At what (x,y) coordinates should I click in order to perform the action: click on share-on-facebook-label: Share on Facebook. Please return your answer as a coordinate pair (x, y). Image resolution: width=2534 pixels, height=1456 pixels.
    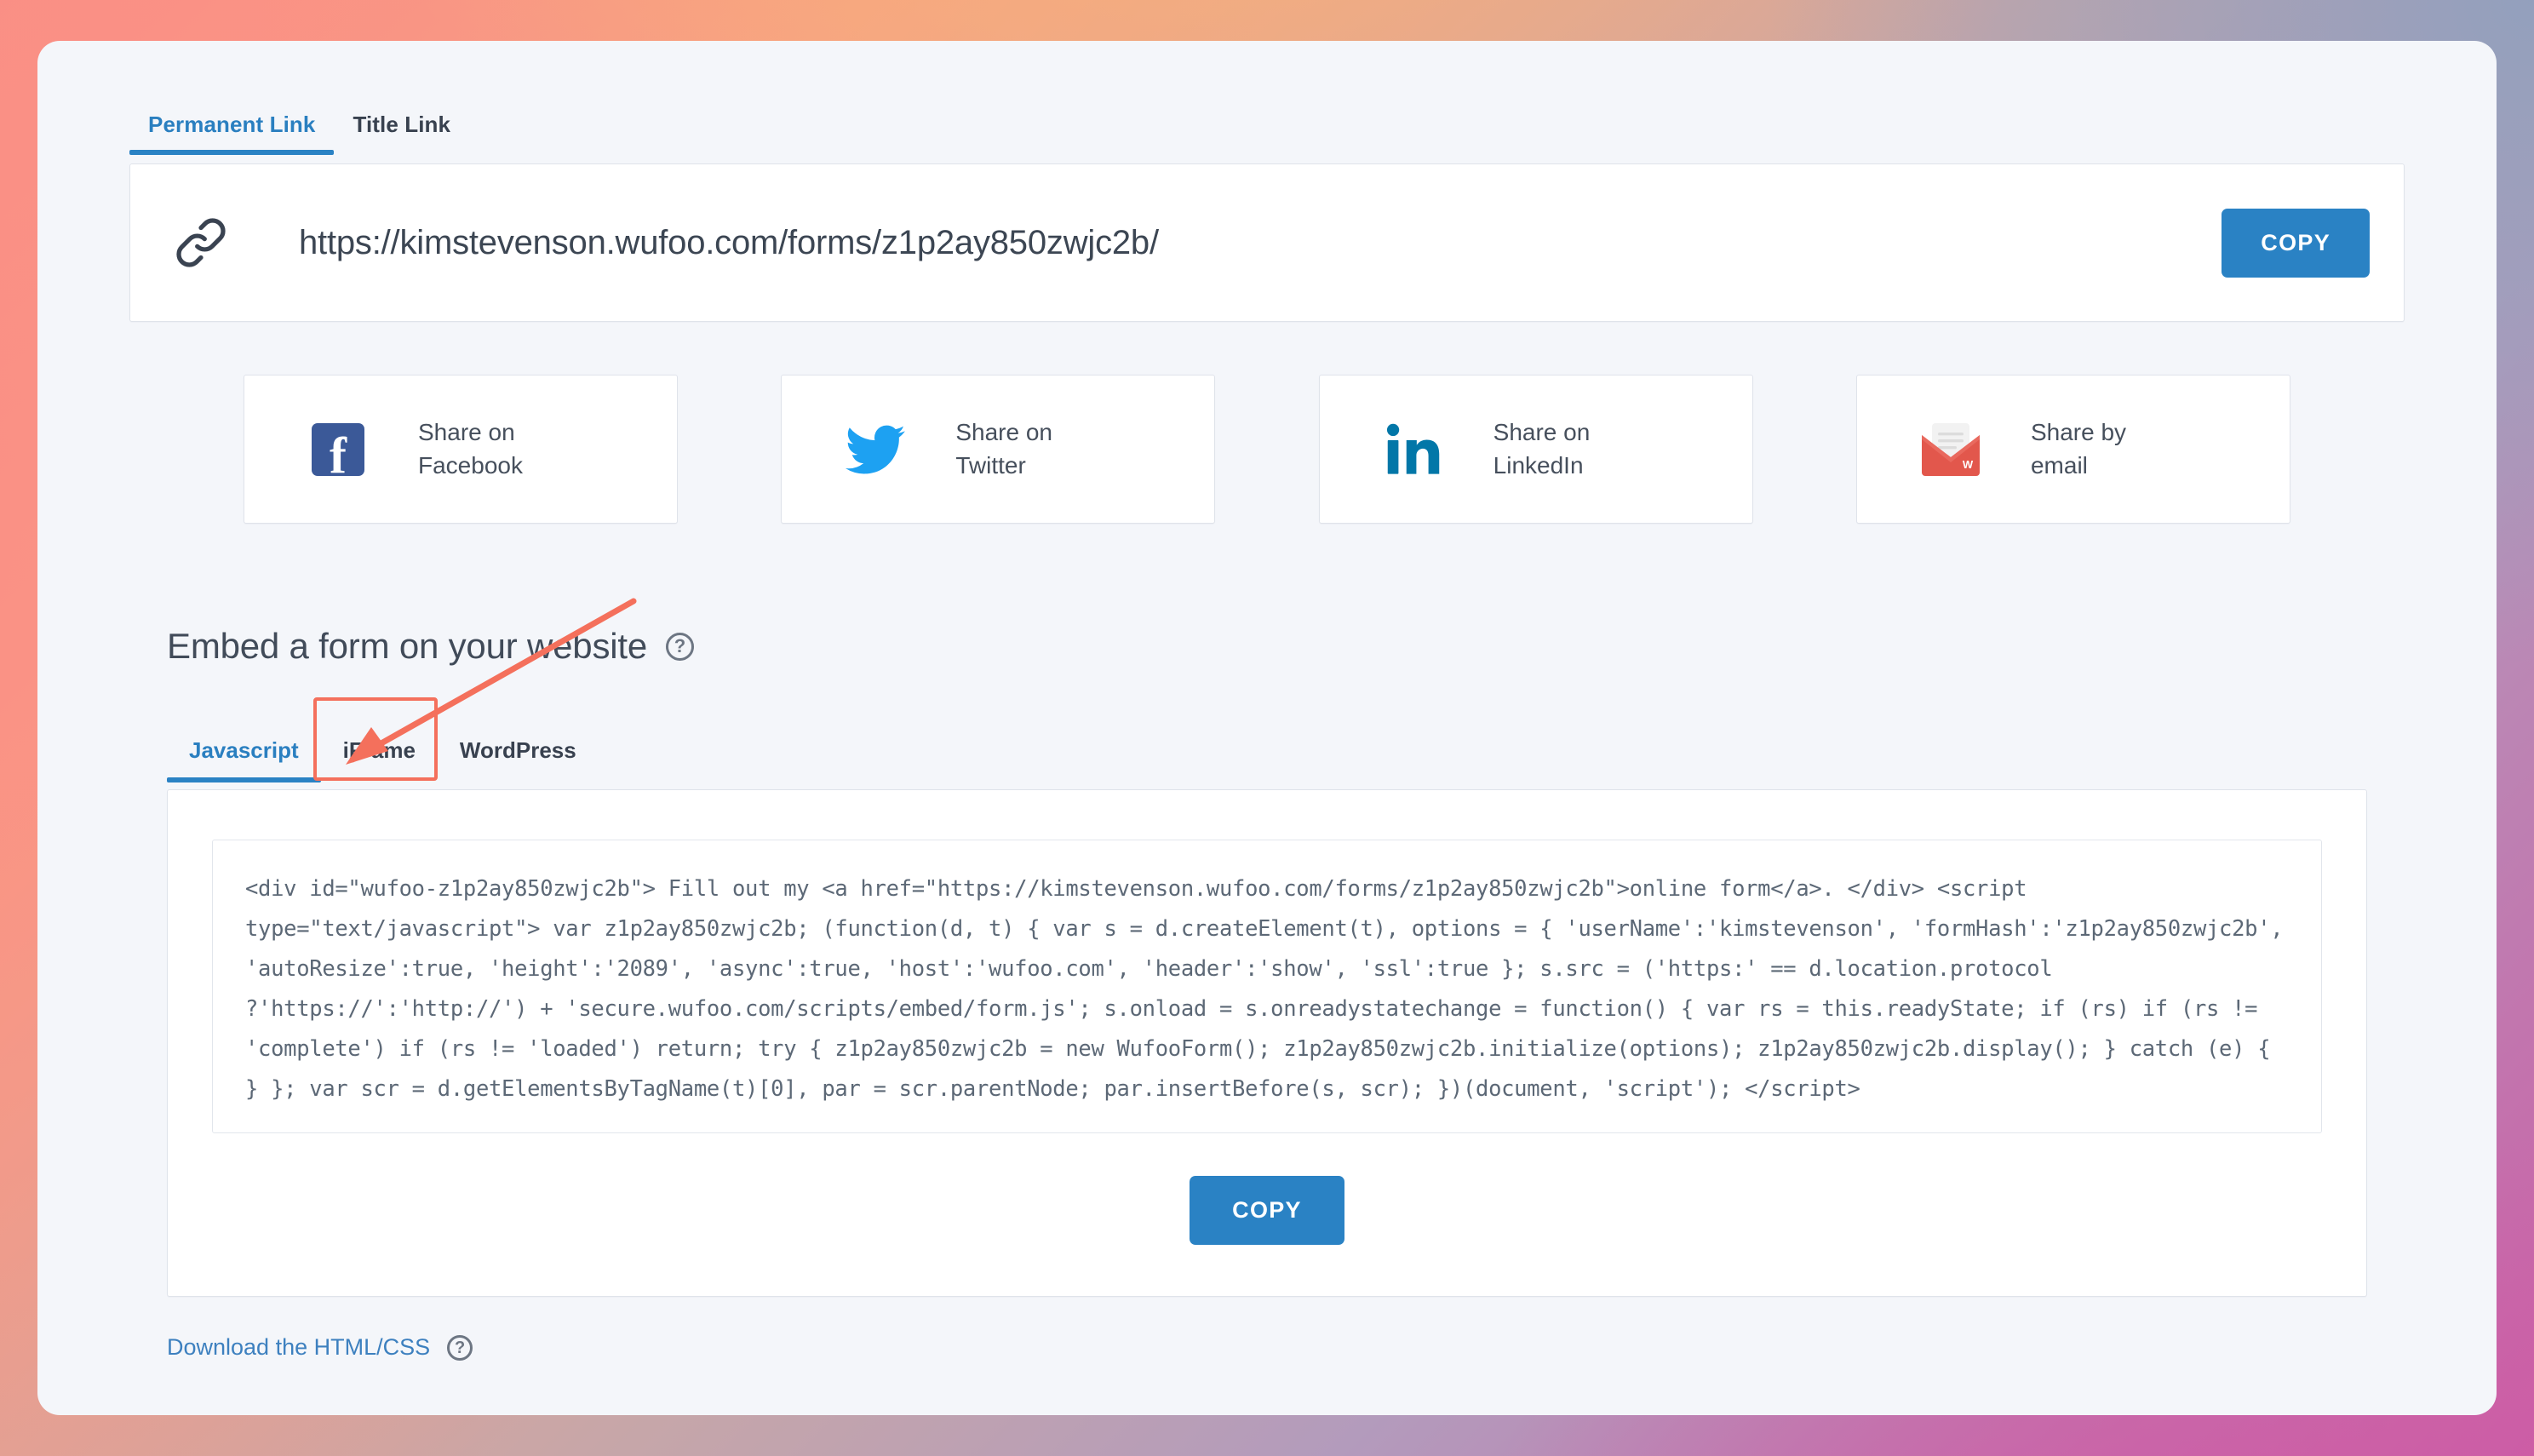
    Looking at the image, I should click on (470, 448).